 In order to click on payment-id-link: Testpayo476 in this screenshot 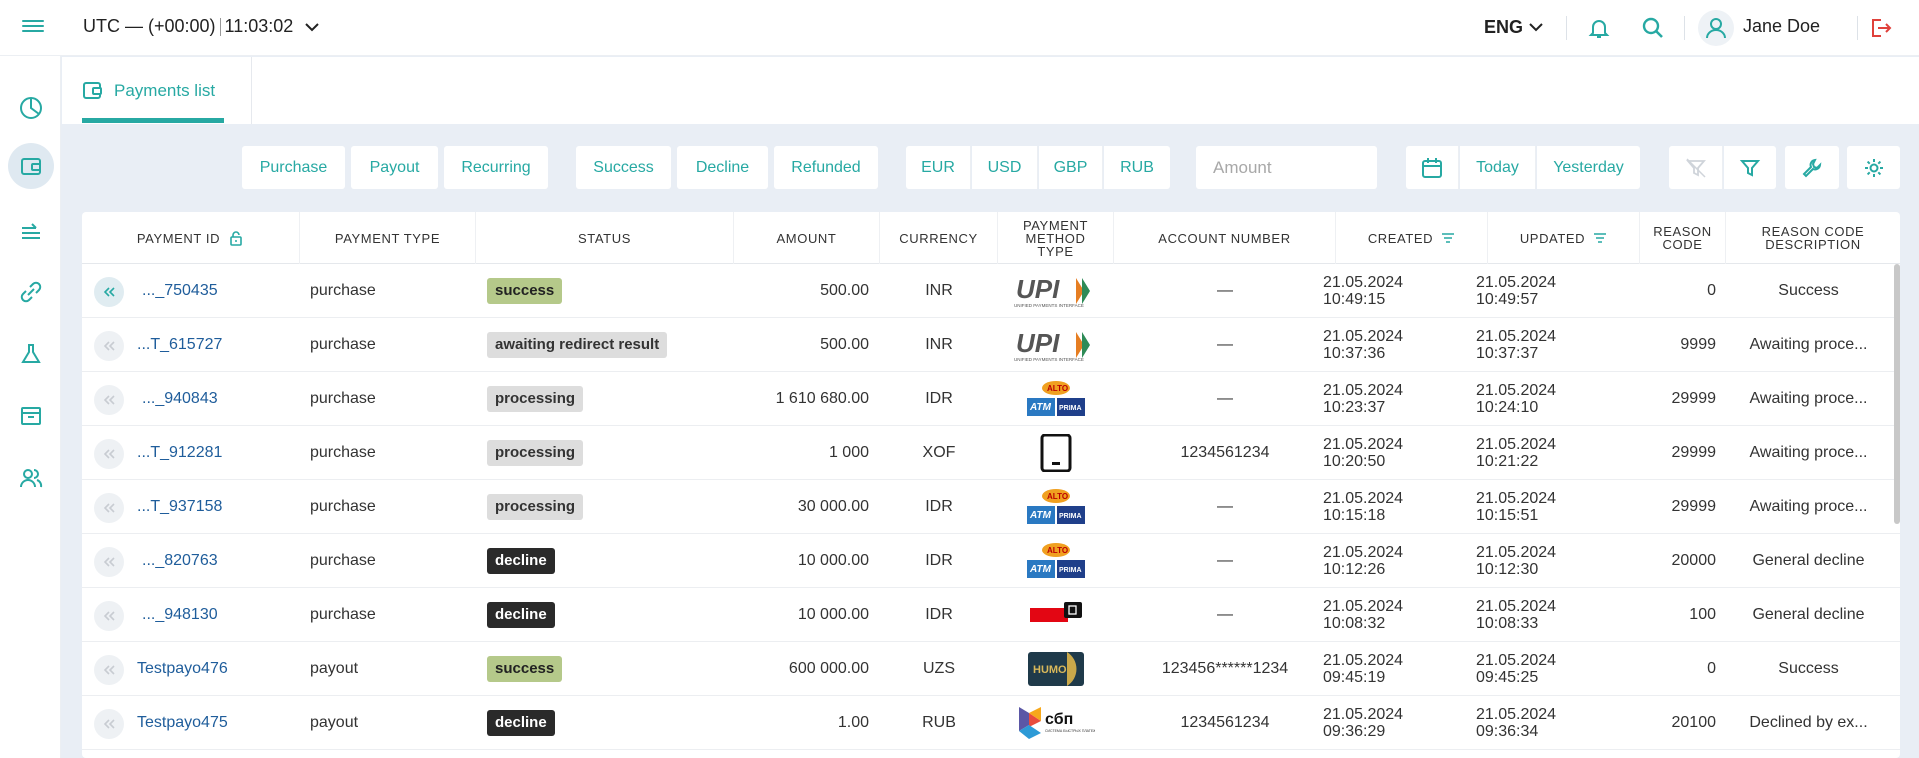, I will do `click(182, 669)`.